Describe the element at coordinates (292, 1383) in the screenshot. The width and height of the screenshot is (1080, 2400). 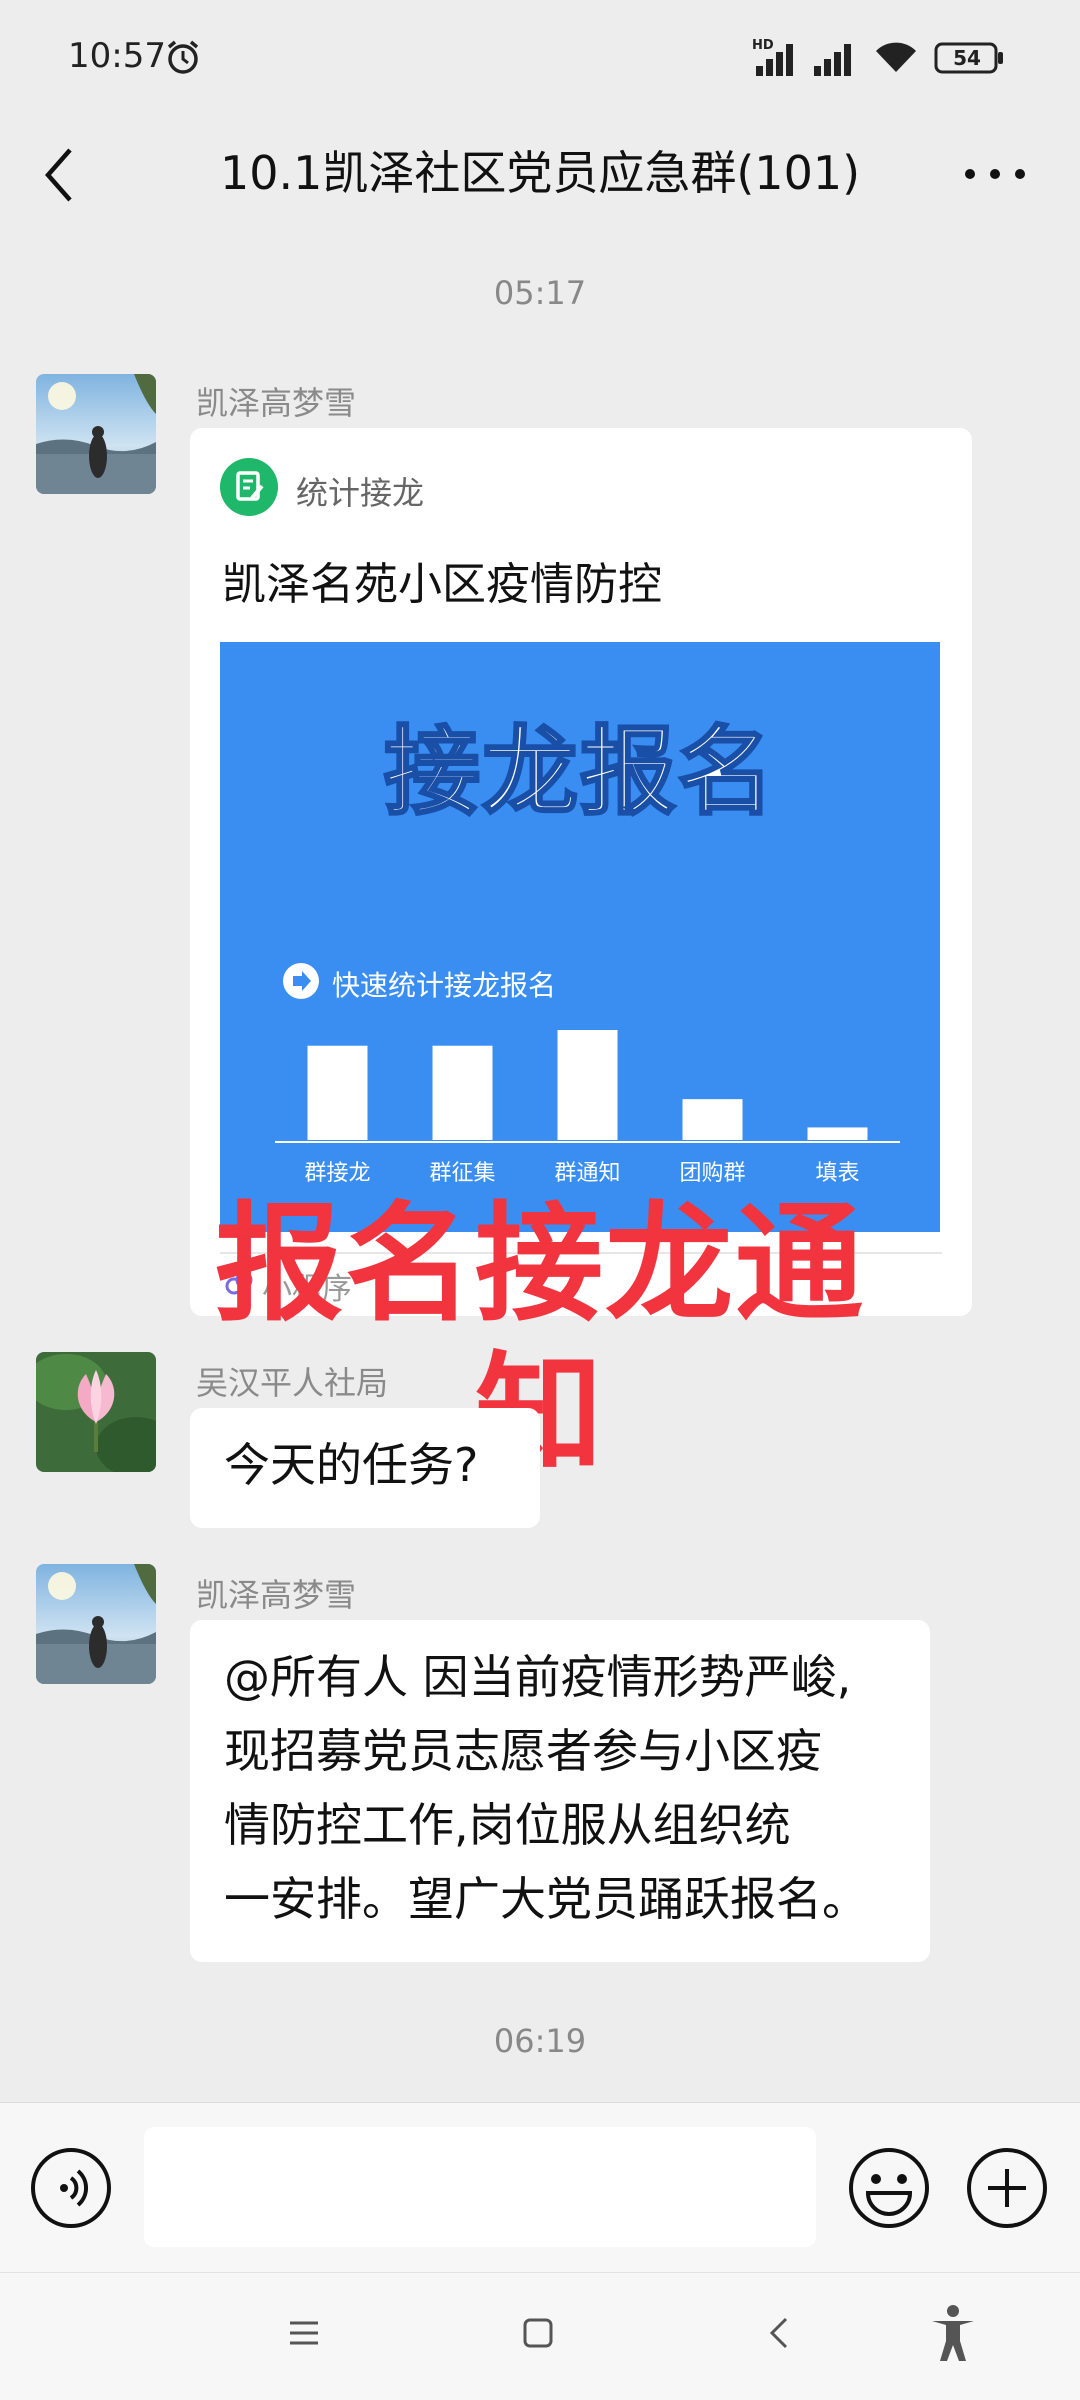
I see `sender-name: 吴汉平人社局` at that location.